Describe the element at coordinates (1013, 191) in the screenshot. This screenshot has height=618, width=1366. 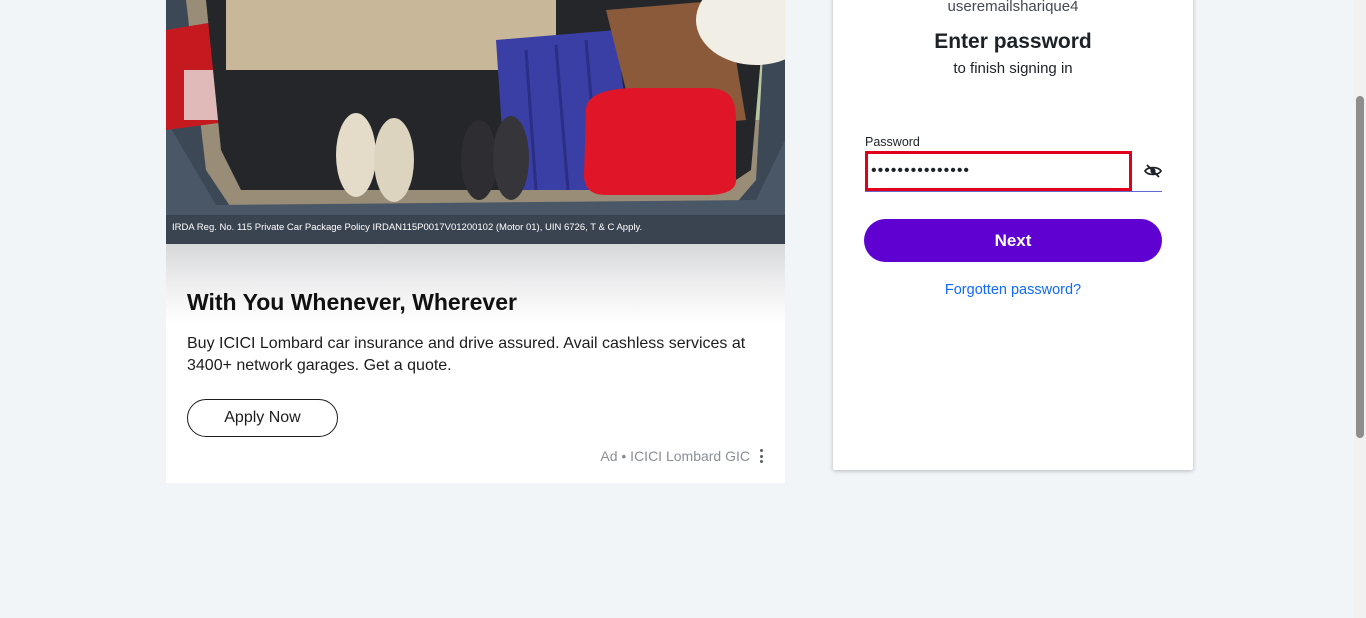
I see `password-underline` at that location.